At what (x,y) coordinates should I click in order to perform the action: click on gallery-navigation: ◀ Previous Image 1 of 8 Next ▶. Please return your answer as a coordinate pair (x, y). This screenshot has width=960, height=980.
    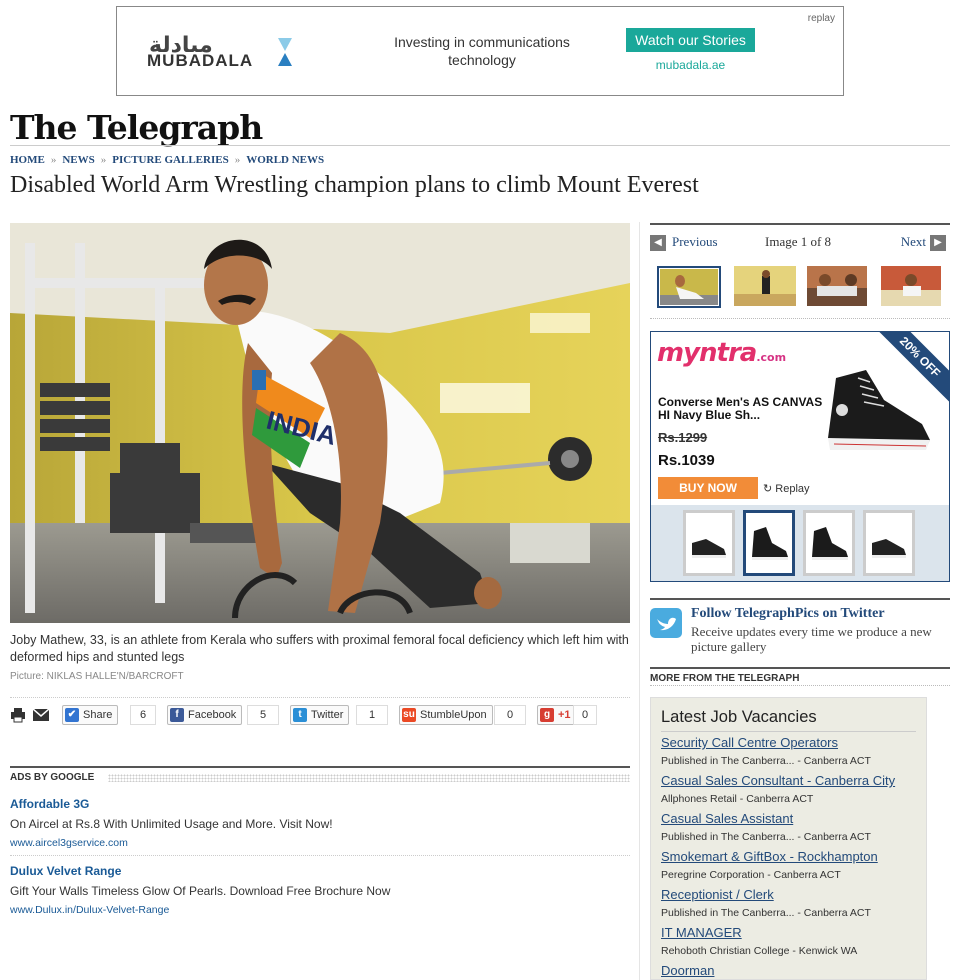
    Looking at the image, I should click on (800, 241).